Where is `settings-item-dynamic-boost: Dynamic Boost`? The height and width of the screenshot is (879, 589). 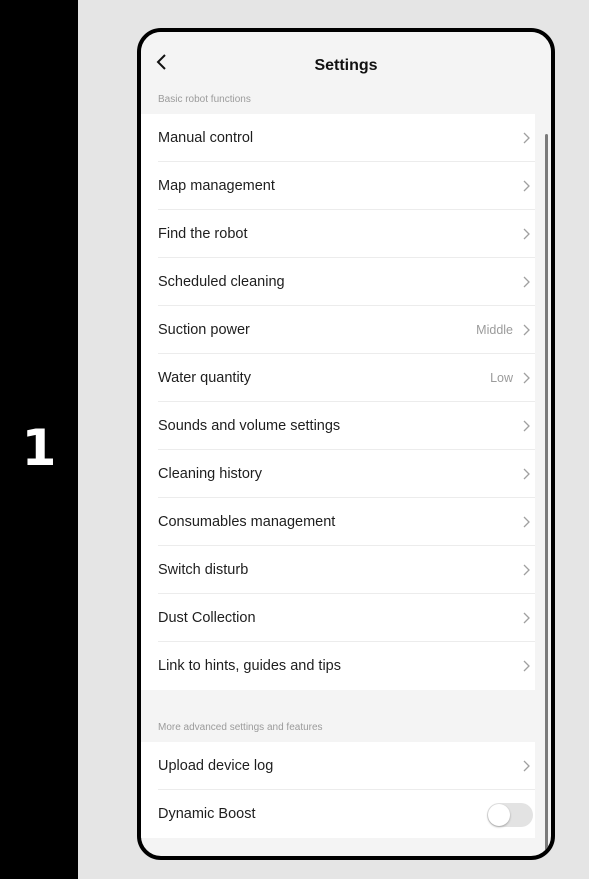
settings-item-dynamic-boost: Dynamic Boost is located at coordinates (338, 814).